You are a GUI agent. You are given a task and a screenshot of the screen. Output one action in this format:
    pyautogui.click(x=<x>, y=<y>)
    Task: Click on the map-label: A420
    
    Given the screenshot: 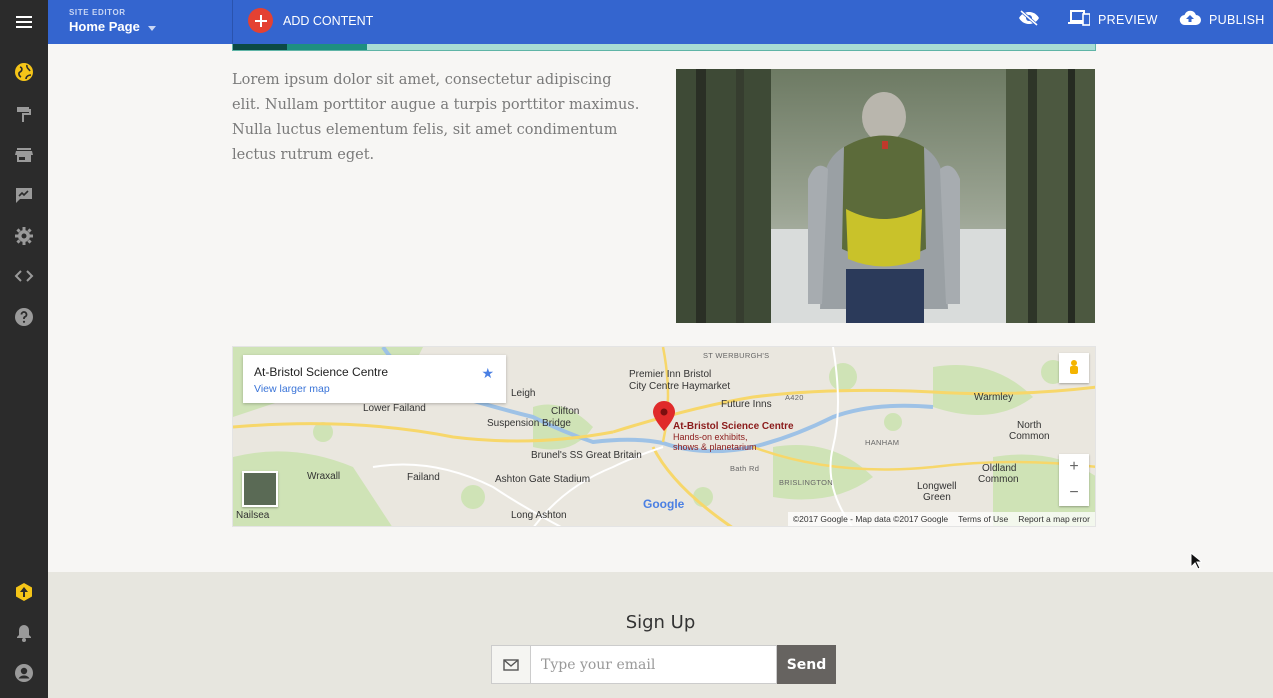 What is the action you would take?
    pyautogui.click(x=794, y=397)
    